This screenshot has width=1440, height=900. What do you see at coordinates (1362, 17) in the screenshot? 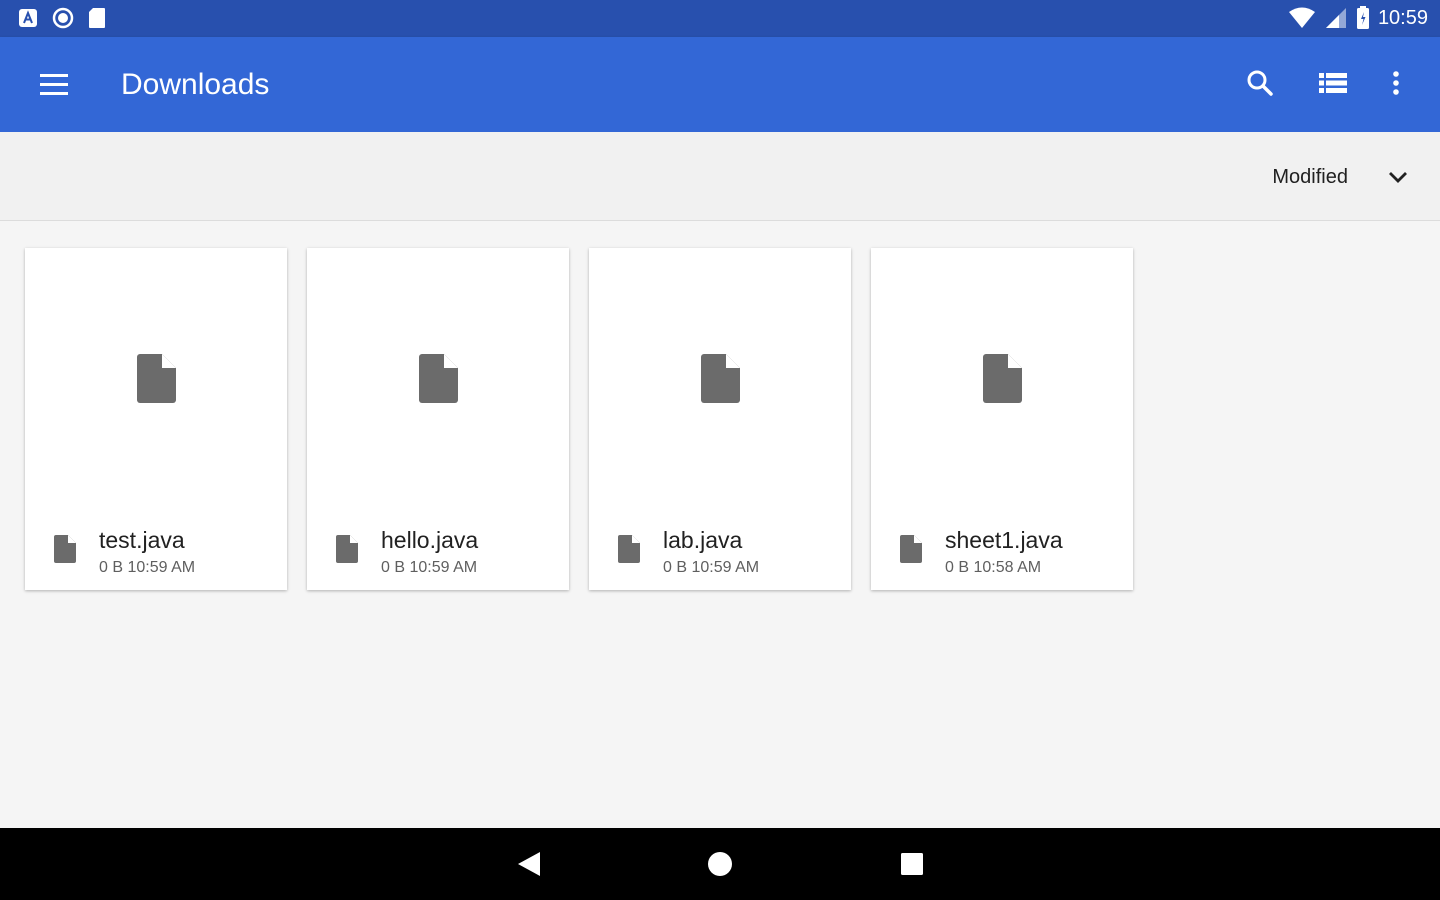
I see `battery-icon` at bounding box center [1362, 17].